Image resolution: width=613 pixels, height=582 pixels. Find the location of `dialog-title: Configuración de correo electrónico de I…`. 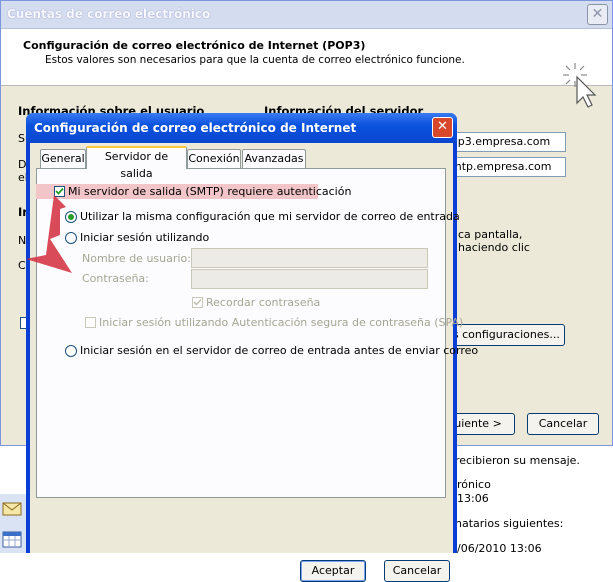

dialog-title: Configuración de correo electrónico de I… is located at coordinates (195, 128).